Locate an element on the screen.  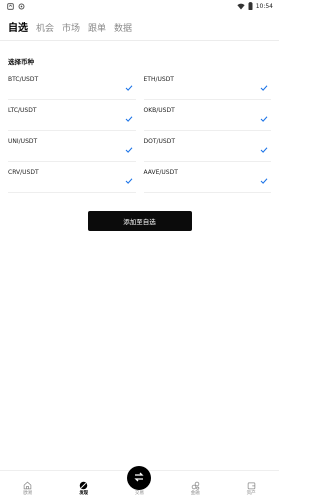
coin-label: LTC/USDT is located at coordinates (22, 110).